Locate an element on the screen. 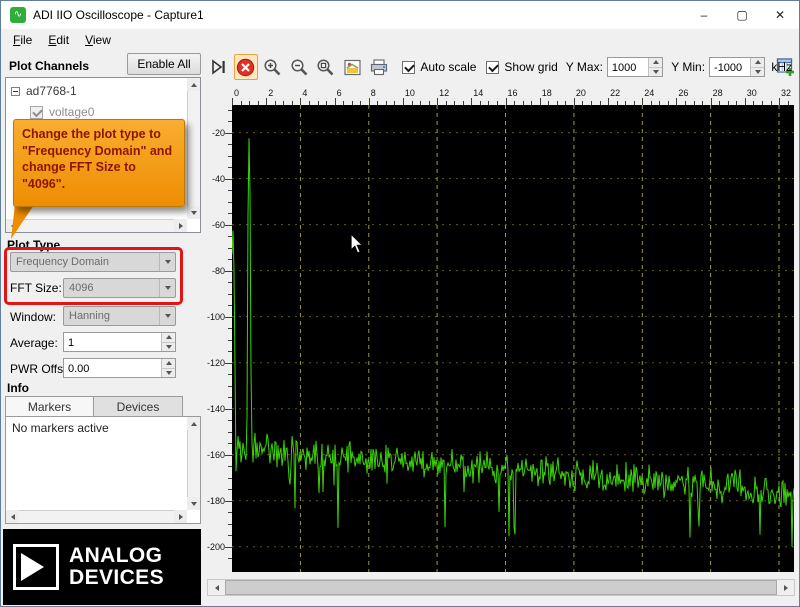  y-max-value: 1000 is located at coordinates (624, 68).